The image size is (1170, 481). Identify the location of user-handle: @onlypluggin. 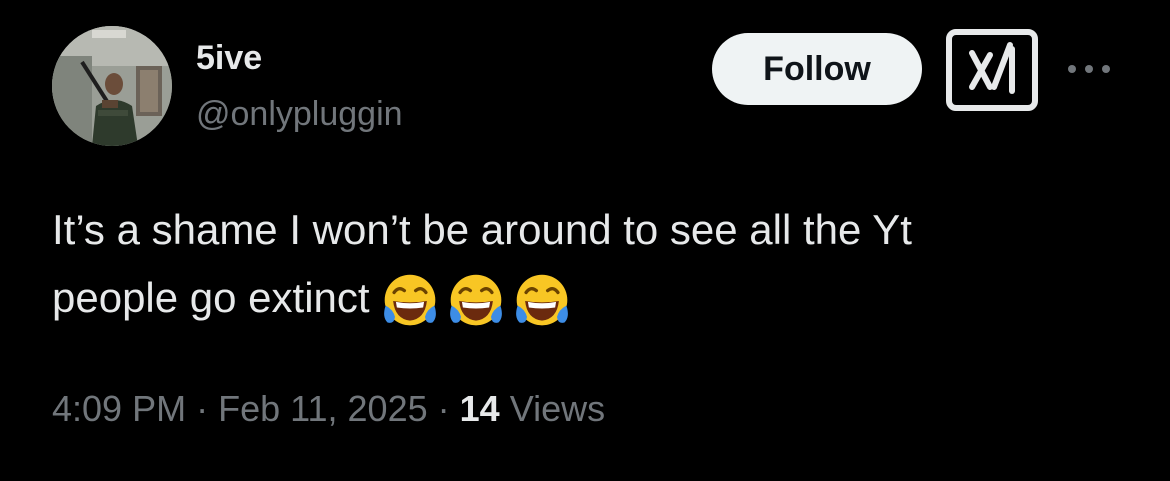
(299, 114).